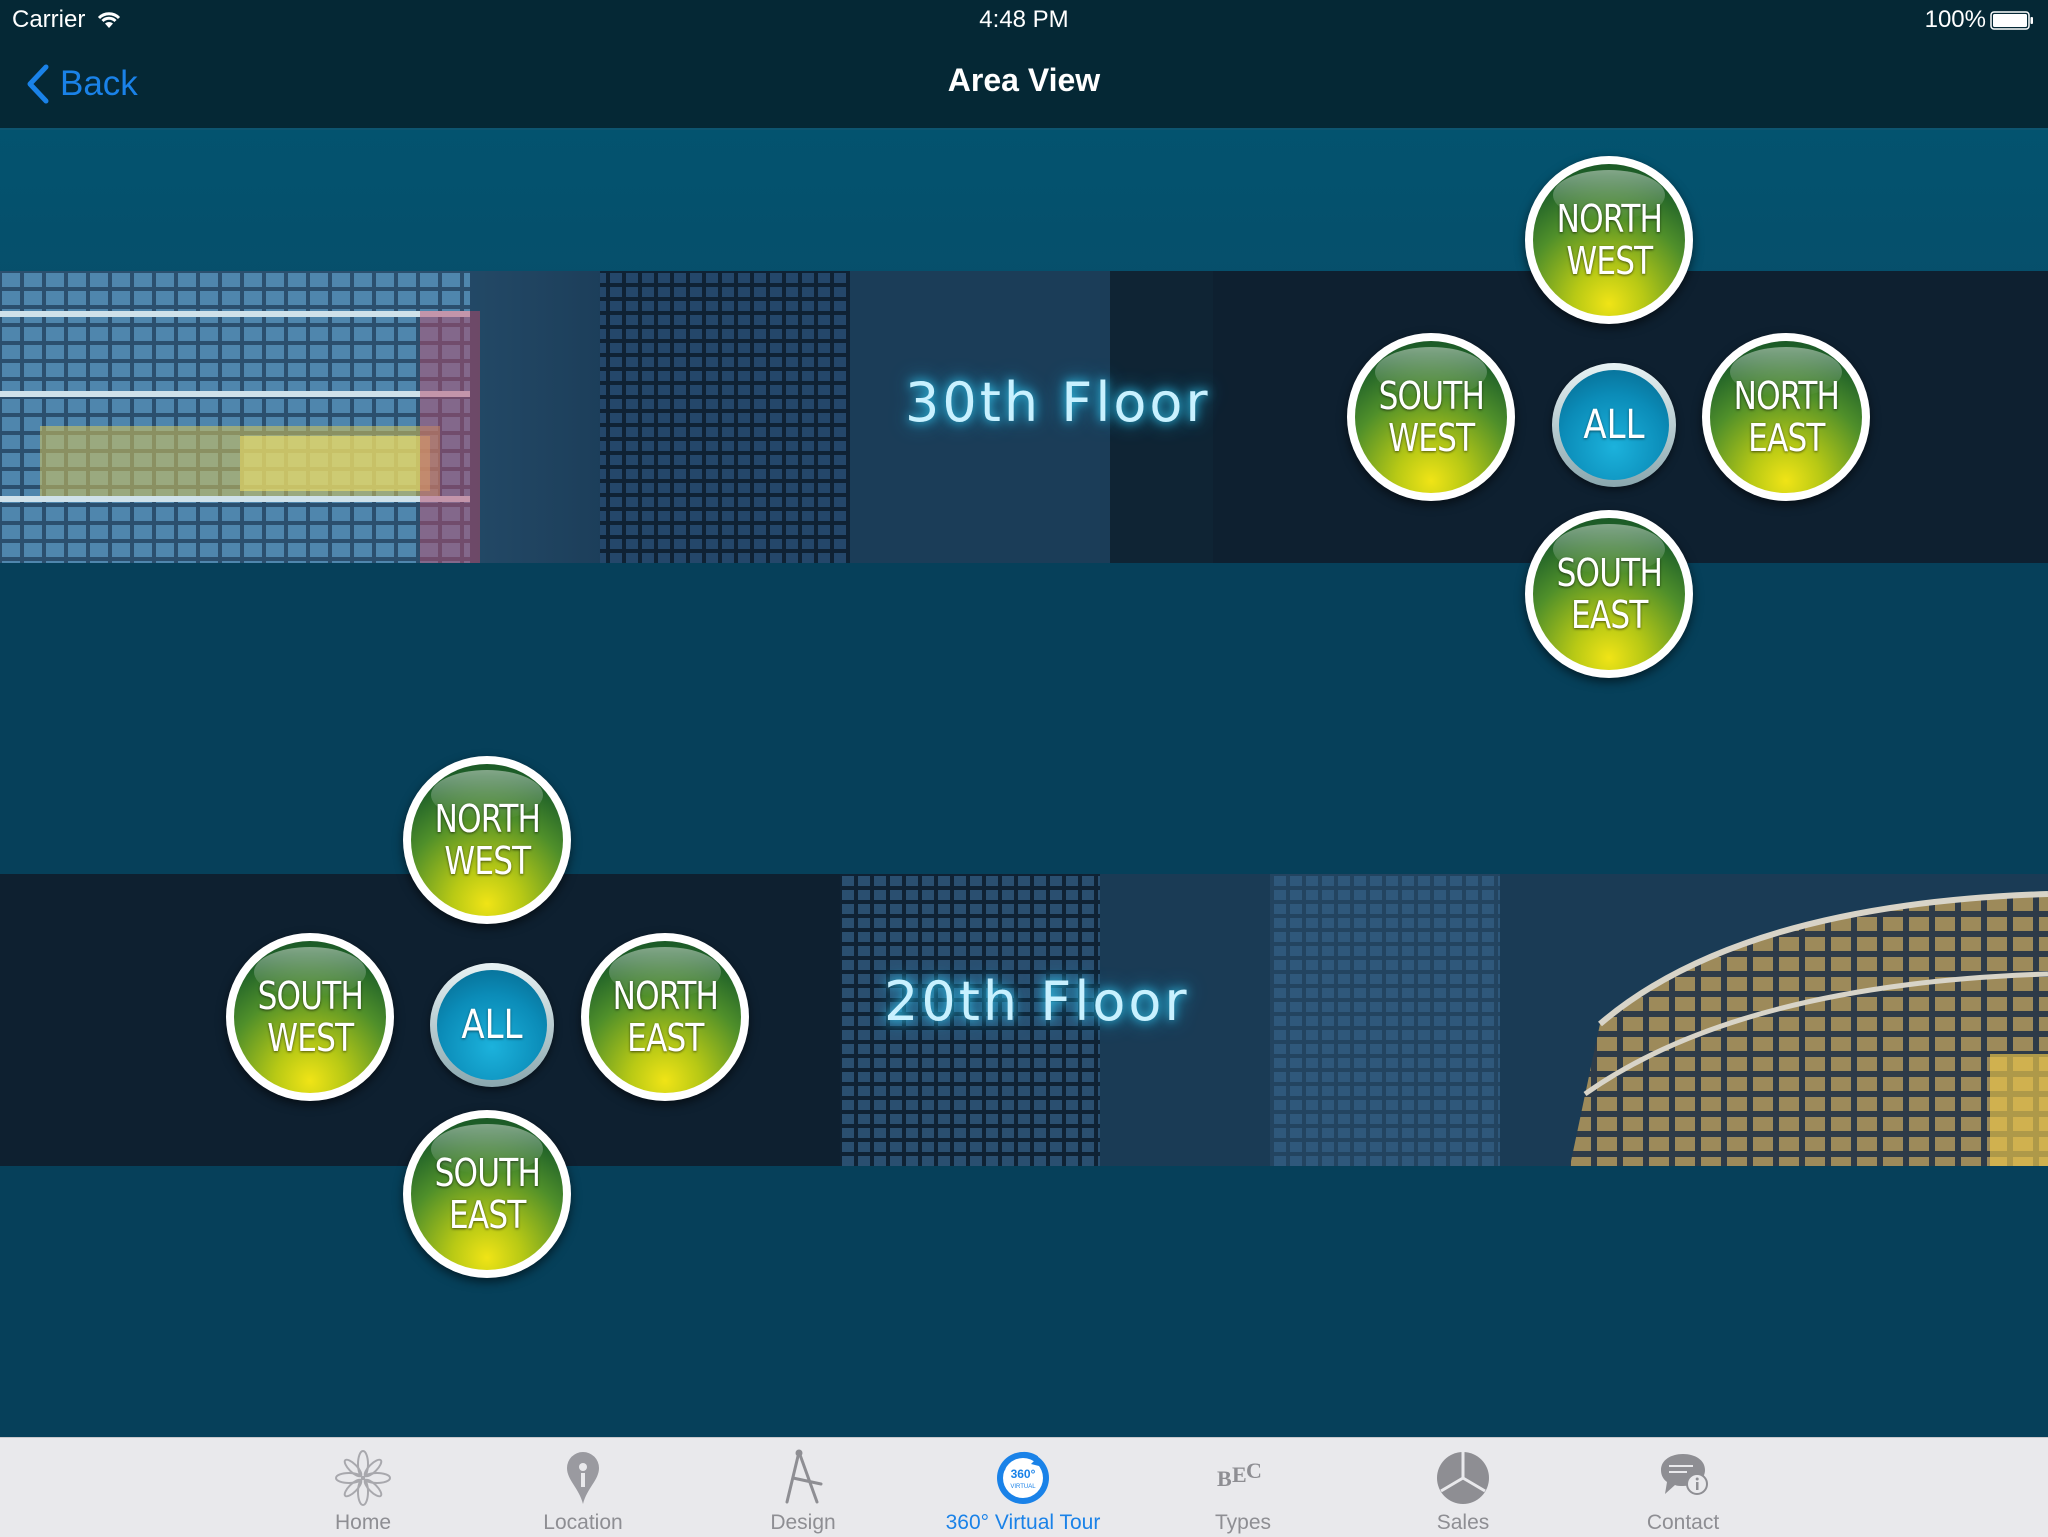 The image size is (2048, 1537). I want to click on floor-30-all-button: ALL, so click(1614, 425).